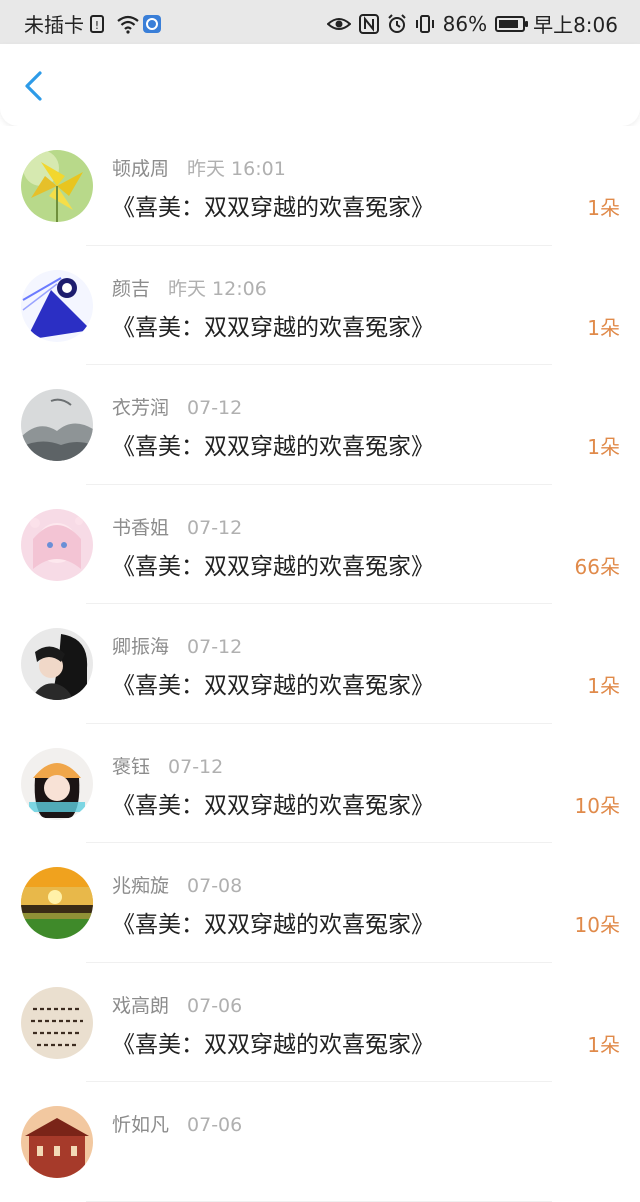 The width and height of the screenshot is (640, 1202). Describe the element at coordinates (140, 886) in the screenshot. I see `user-name: 兆痴旋` at that location.